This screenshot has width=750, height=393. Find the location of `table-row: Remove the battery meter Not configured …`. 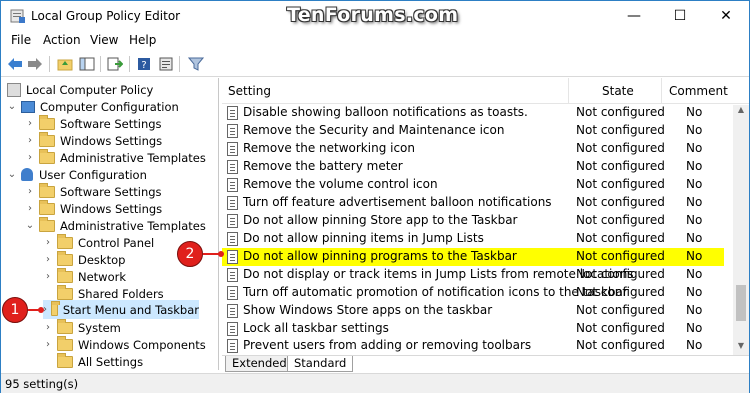

table-row: Remove the battery meter Not configured … is located at coordinates (477, 167).